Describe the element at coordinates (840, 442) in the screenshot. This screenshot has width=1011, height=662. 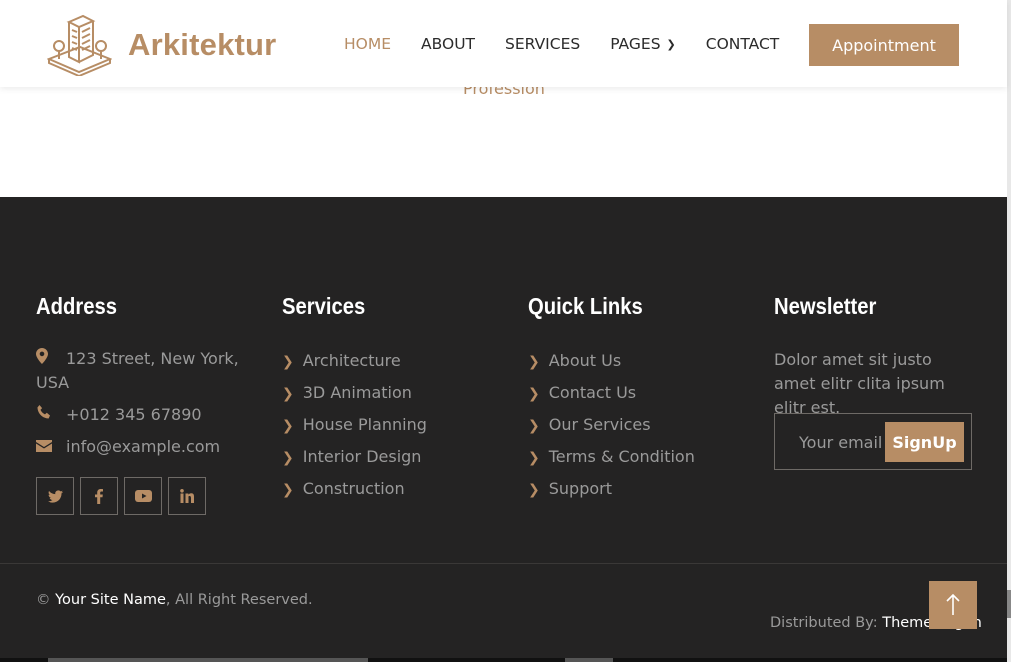
I see `newsletter-email-input: Your email` at that location.